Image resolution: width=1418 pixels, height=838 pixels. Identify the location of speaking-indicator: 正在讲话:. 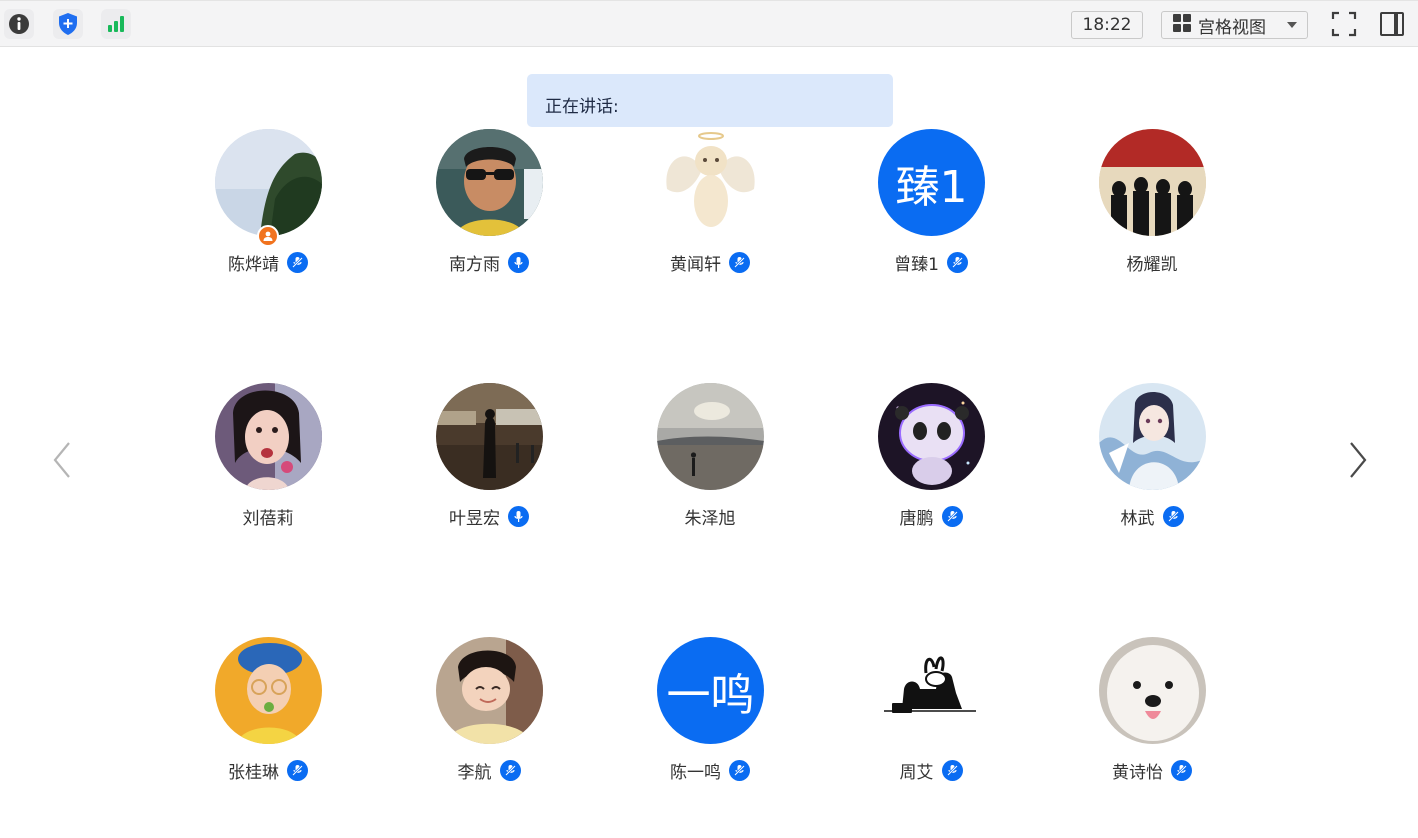
(710, 100).